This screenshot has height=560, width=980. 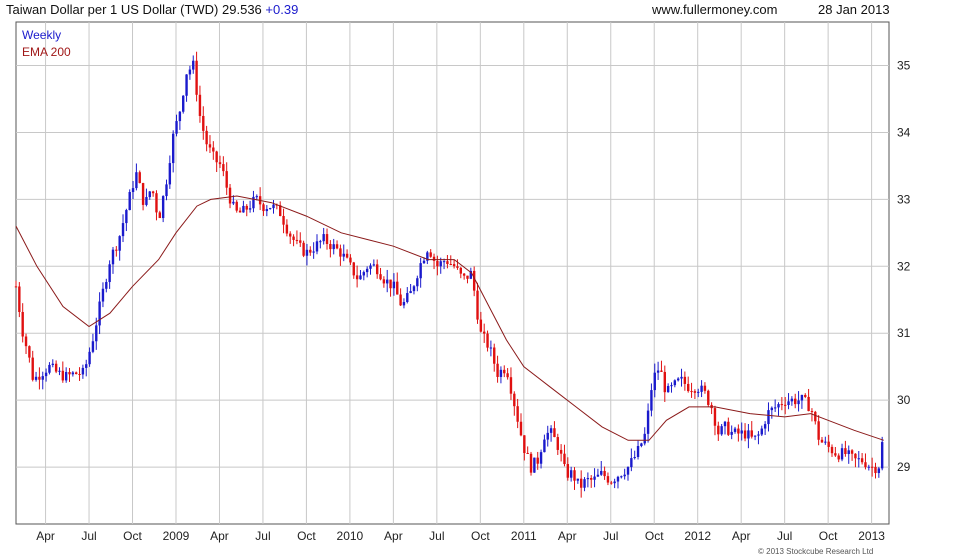 What do you see at coordinates (176, 536) in the screenshot?
I see `x-tick-label: 2009` at bounding box center [176, 536].